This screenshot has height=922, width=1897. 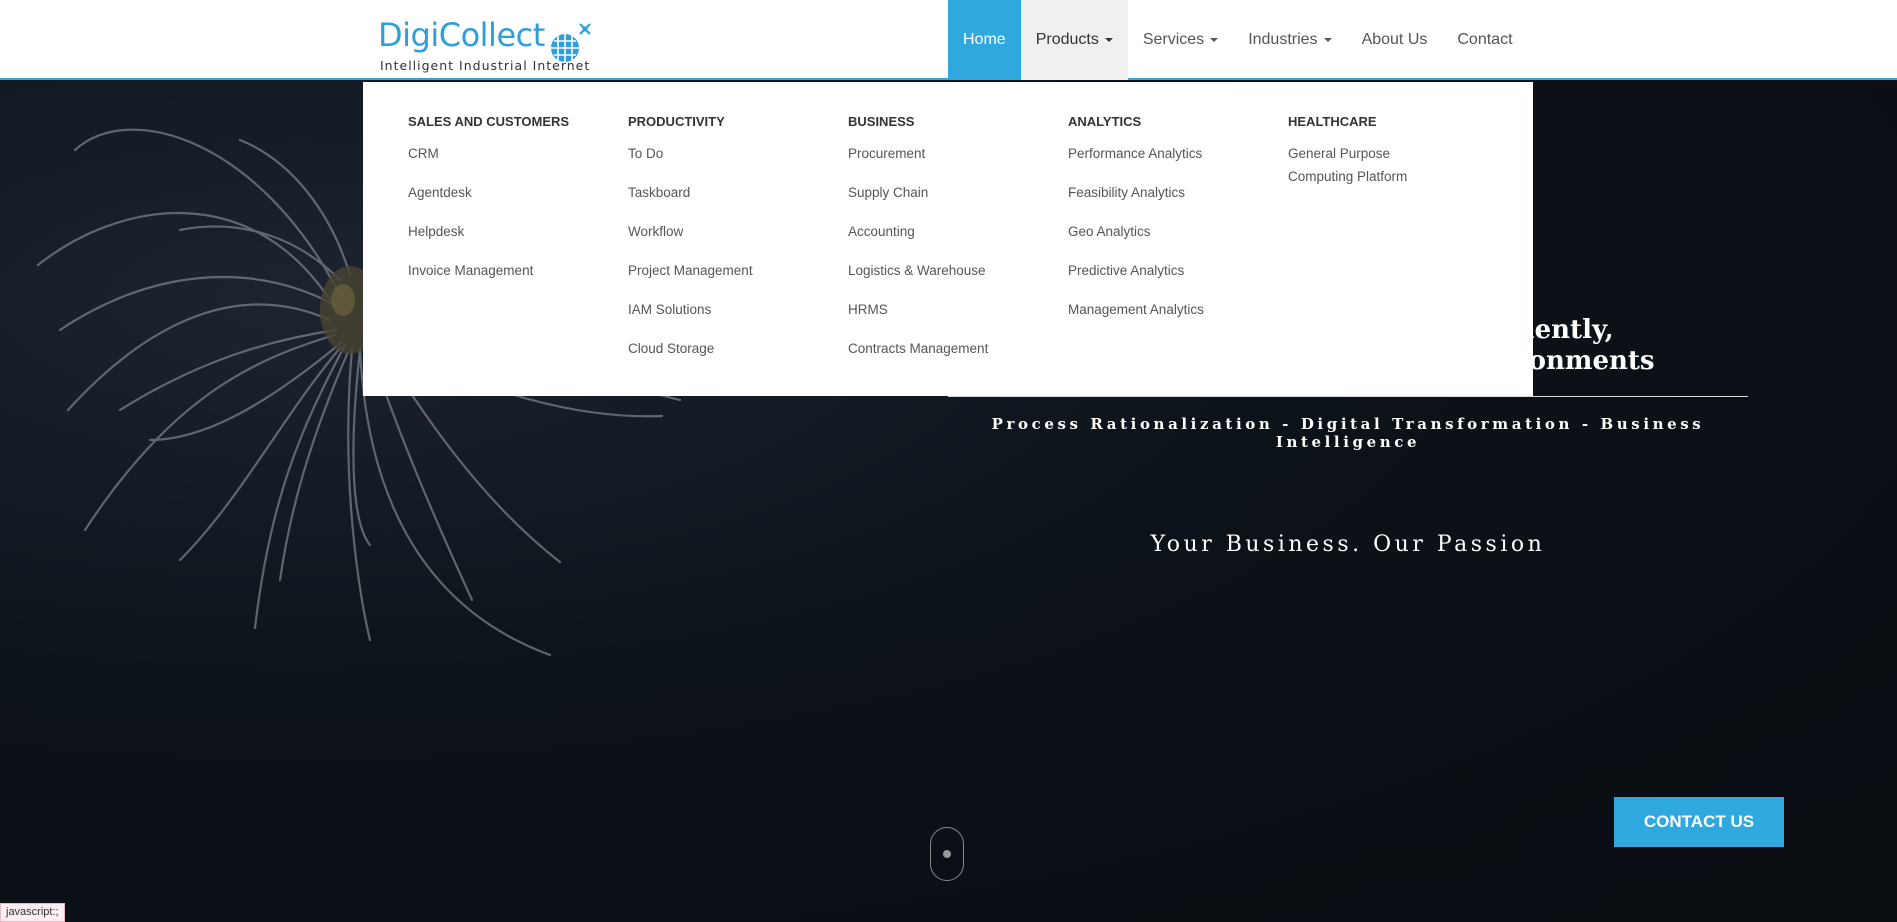 What do you see at coordinates (571, 42) in the screenshot?
I see `globe-satellite-icon` at bounding box center [571, 42].